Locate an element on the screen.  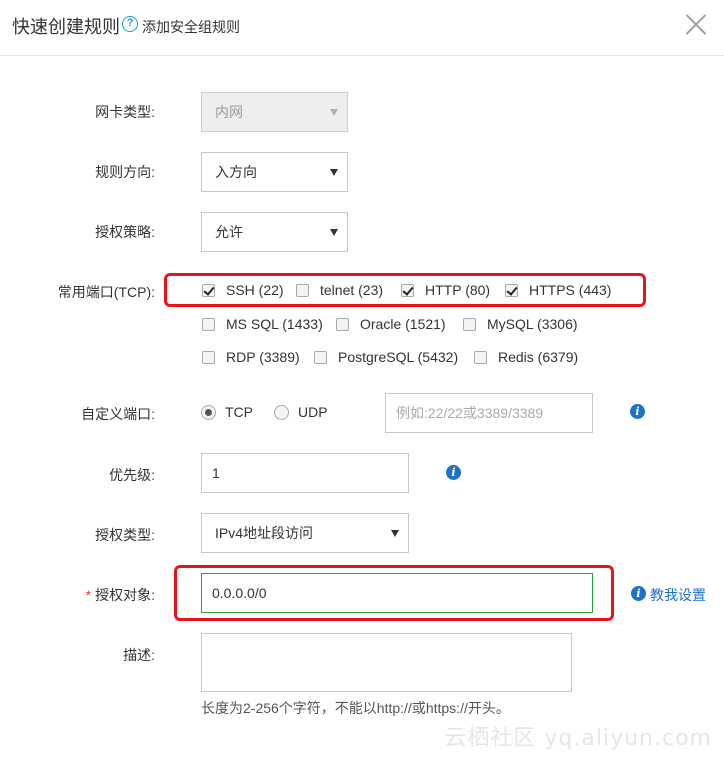
policy-value: 允许 is located at coordinates (229, 232).